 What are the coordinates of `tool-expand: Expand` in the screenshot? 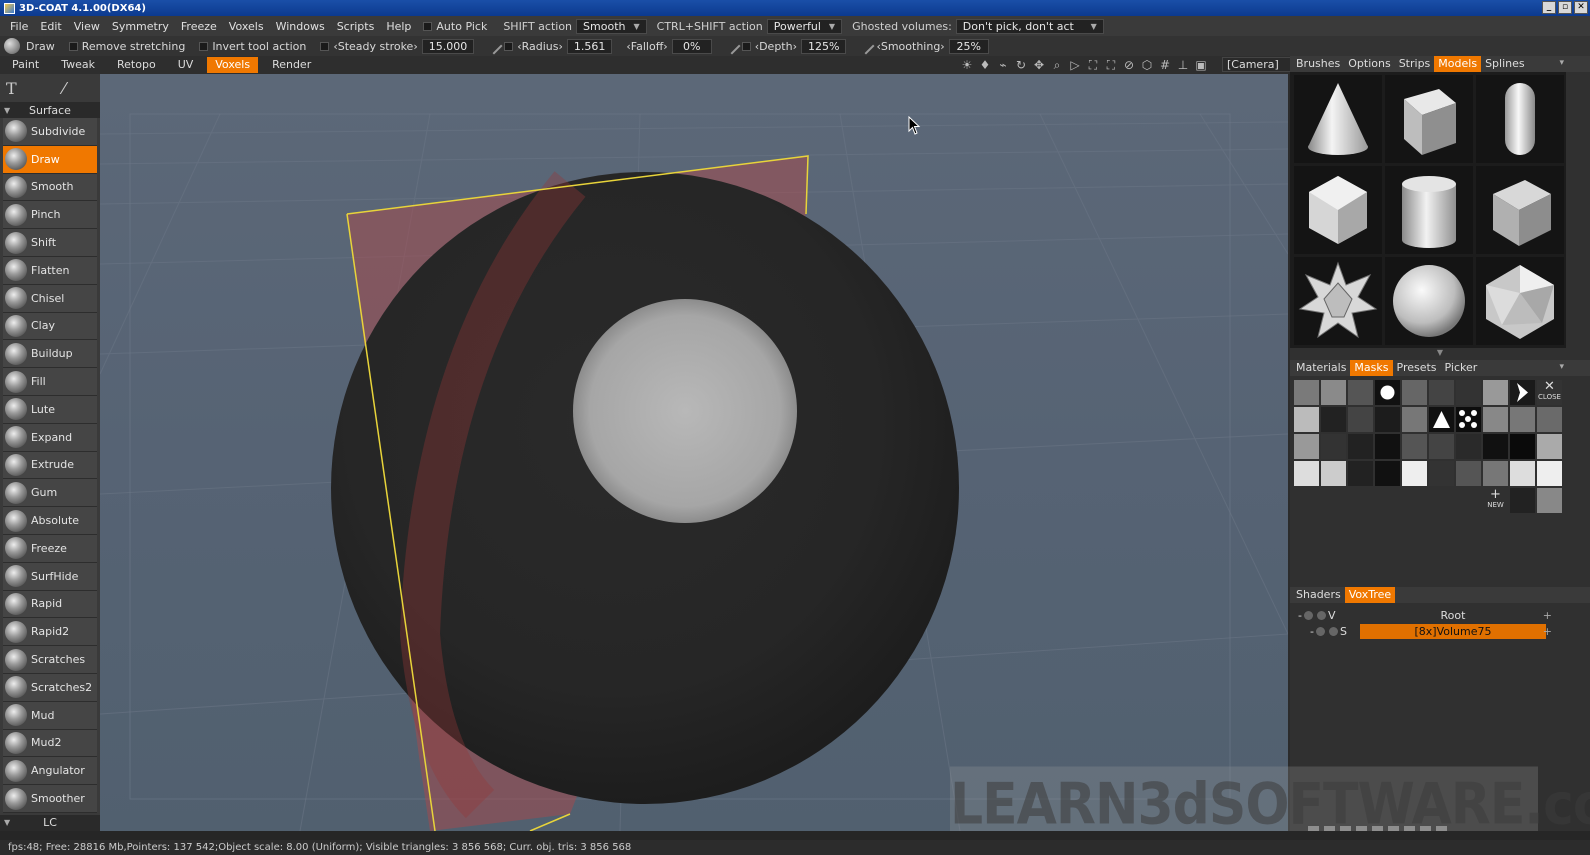 It's located at (50, 437).